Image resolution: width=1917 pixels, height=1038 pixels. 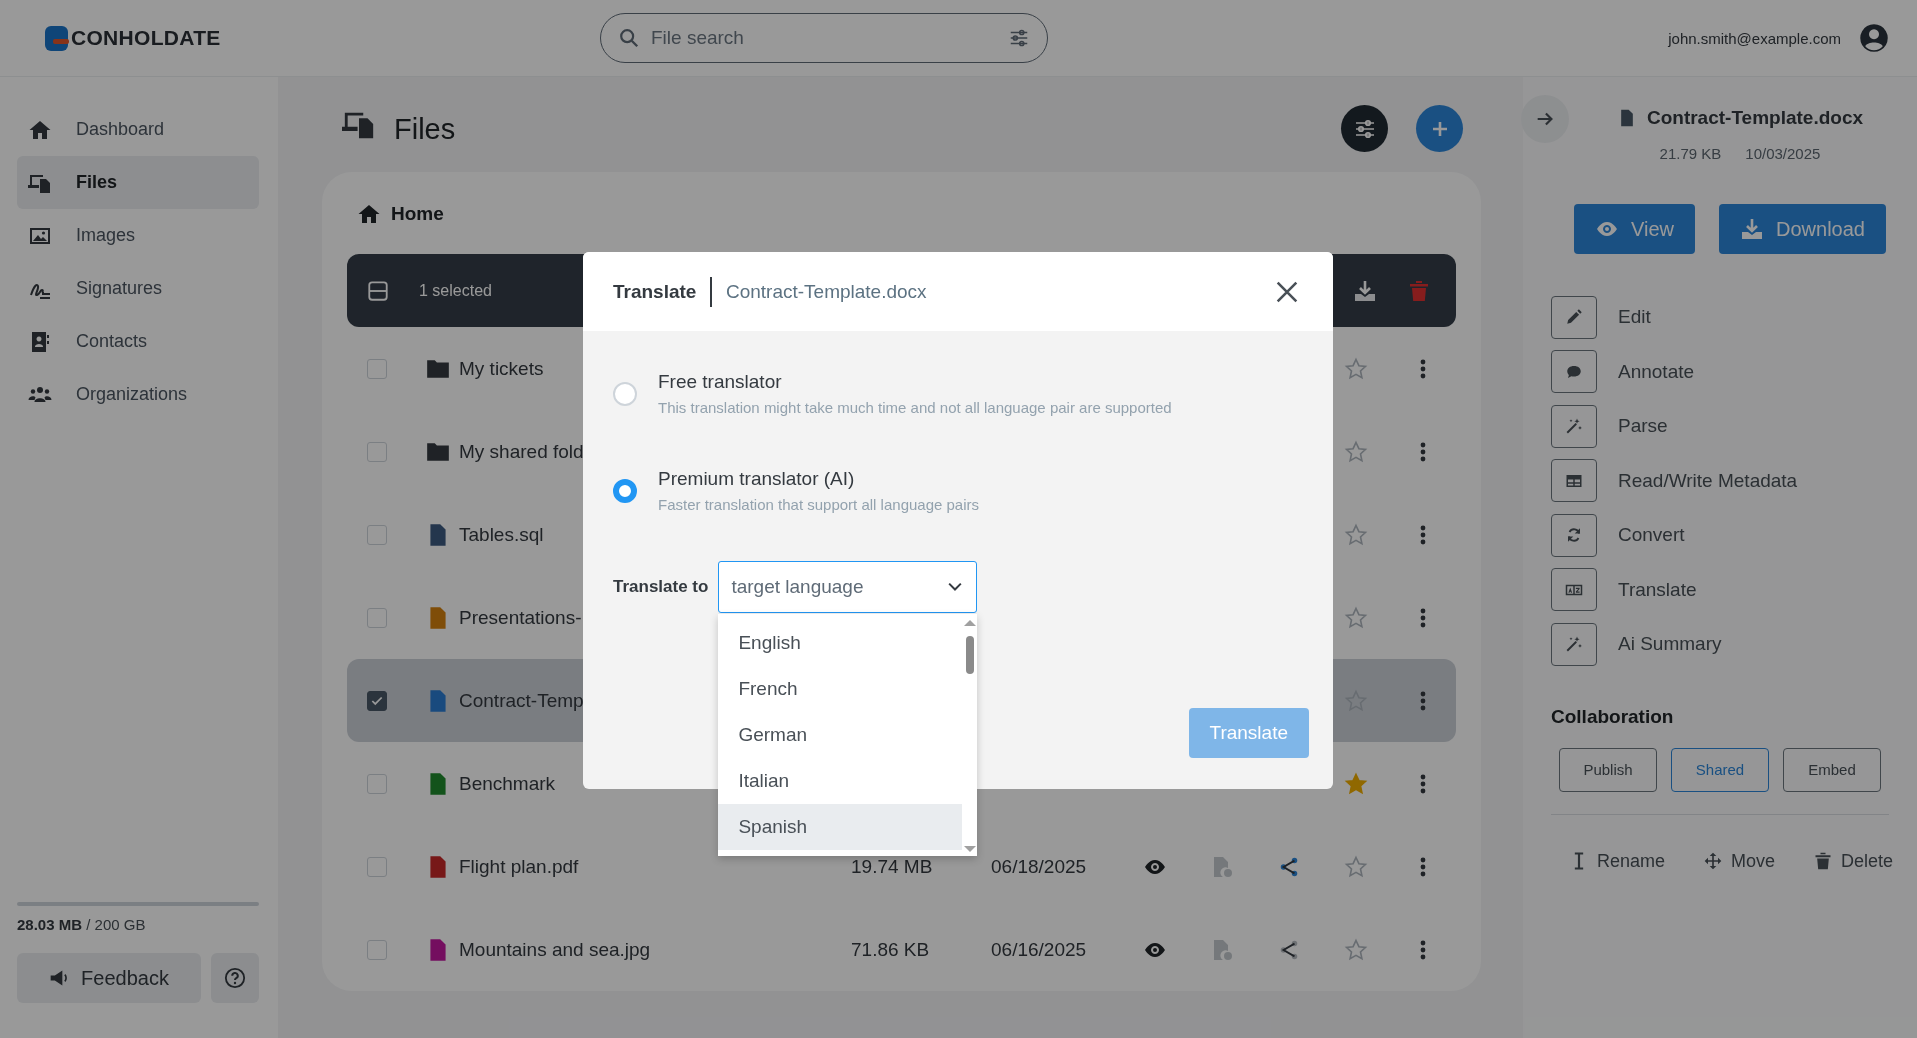 I want to click on file-date: 10/03/2025, so click(x=1783, y=153).